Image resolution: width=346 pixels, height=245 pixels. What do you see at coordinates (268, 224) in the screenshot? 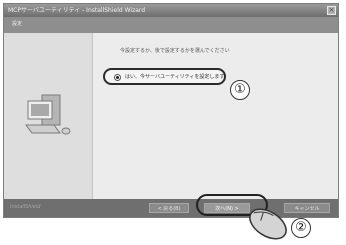
I see `mouse-icon` at bounding box center [268, 224].